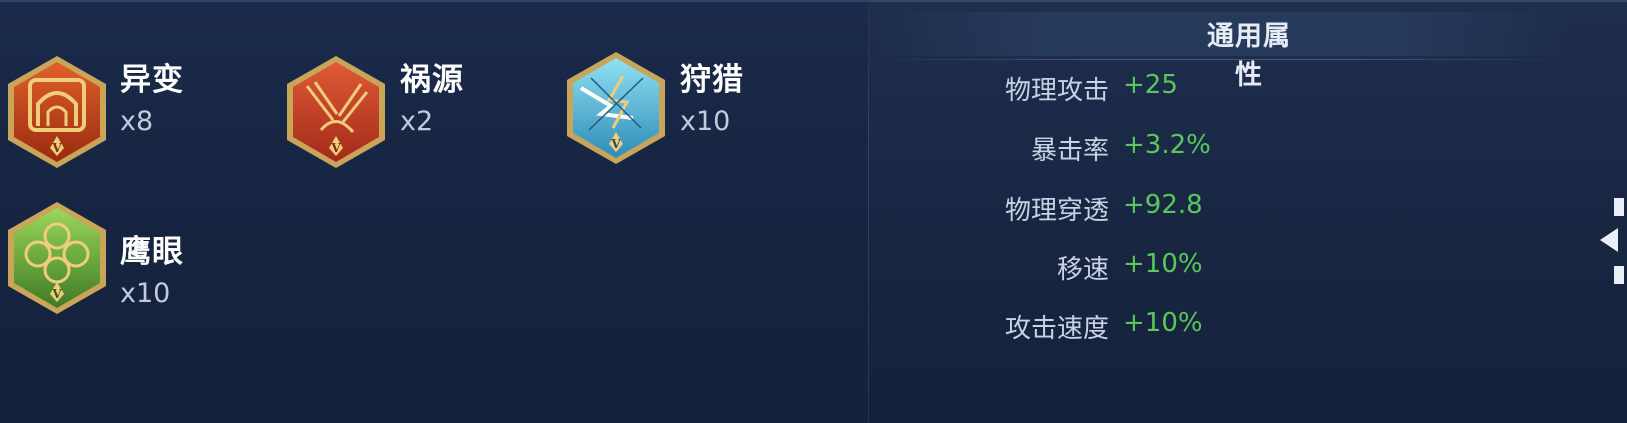 Image resolution: width=1627 pixels, height=423 pixels. Describe the element at coordinates (152, 80) in the screenshot. I see `emblem-mutation-name: 异变` at that location.